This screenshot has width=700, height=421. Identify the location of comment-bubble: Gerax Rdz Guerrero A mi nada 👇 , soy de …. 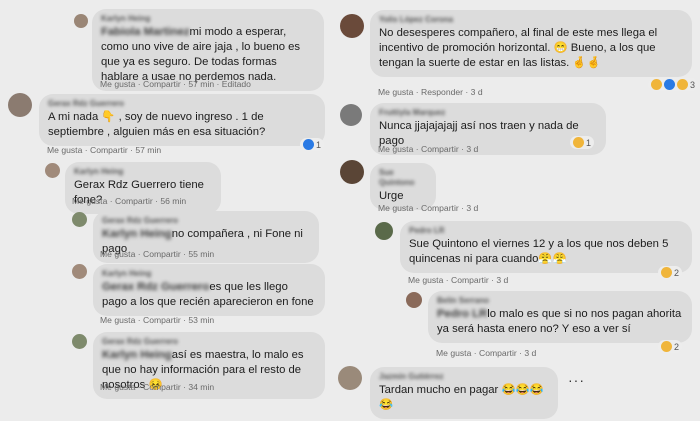
(182, 120).